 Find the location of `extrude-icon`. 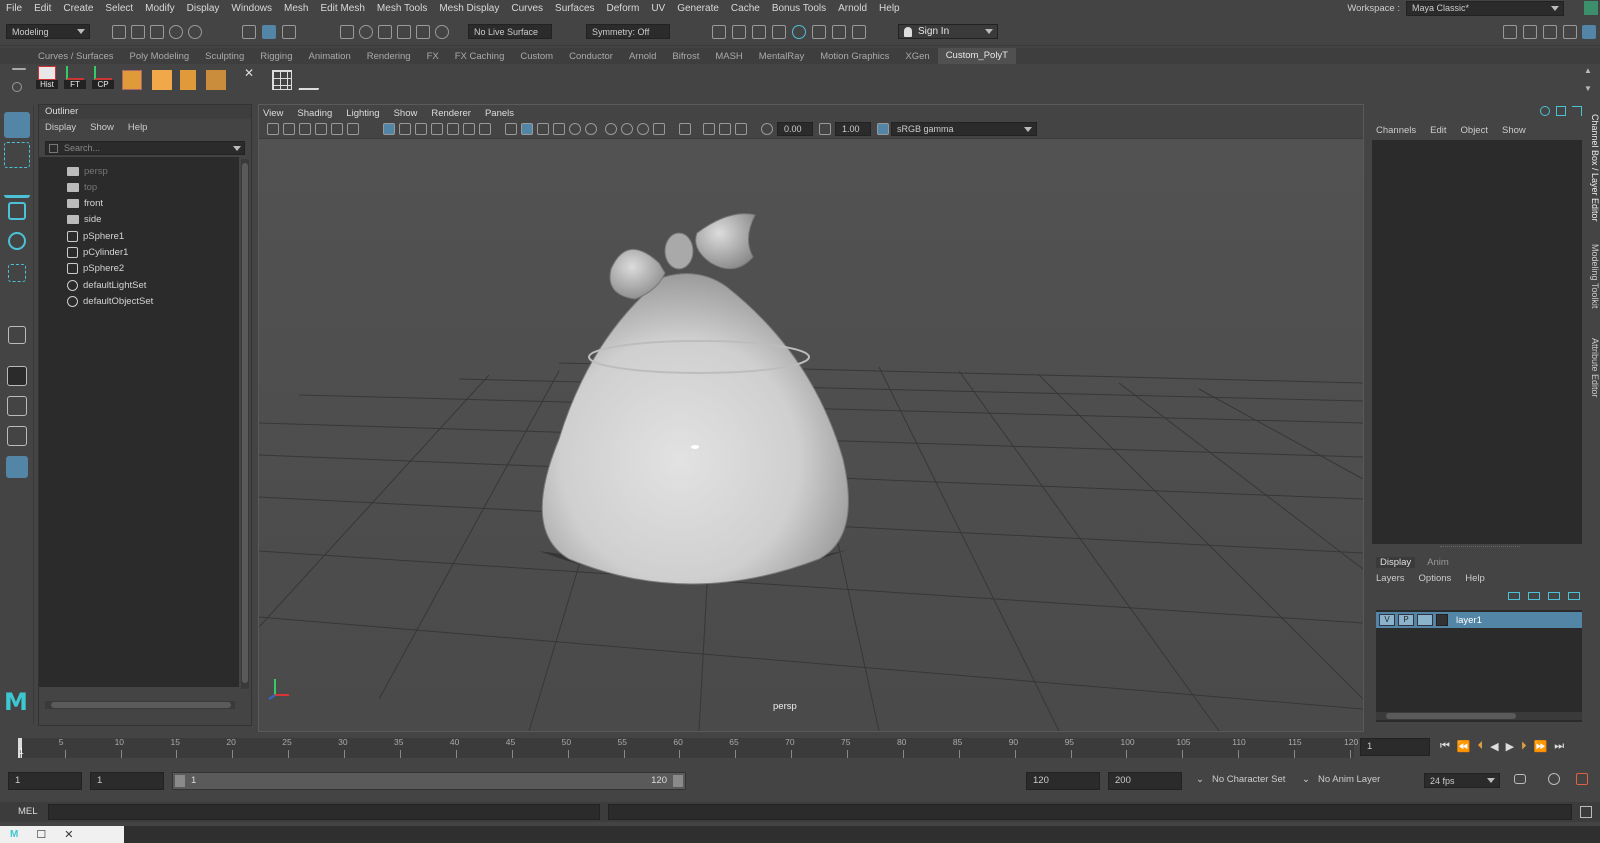

extrude-icon is located at coordinates (188, 80).